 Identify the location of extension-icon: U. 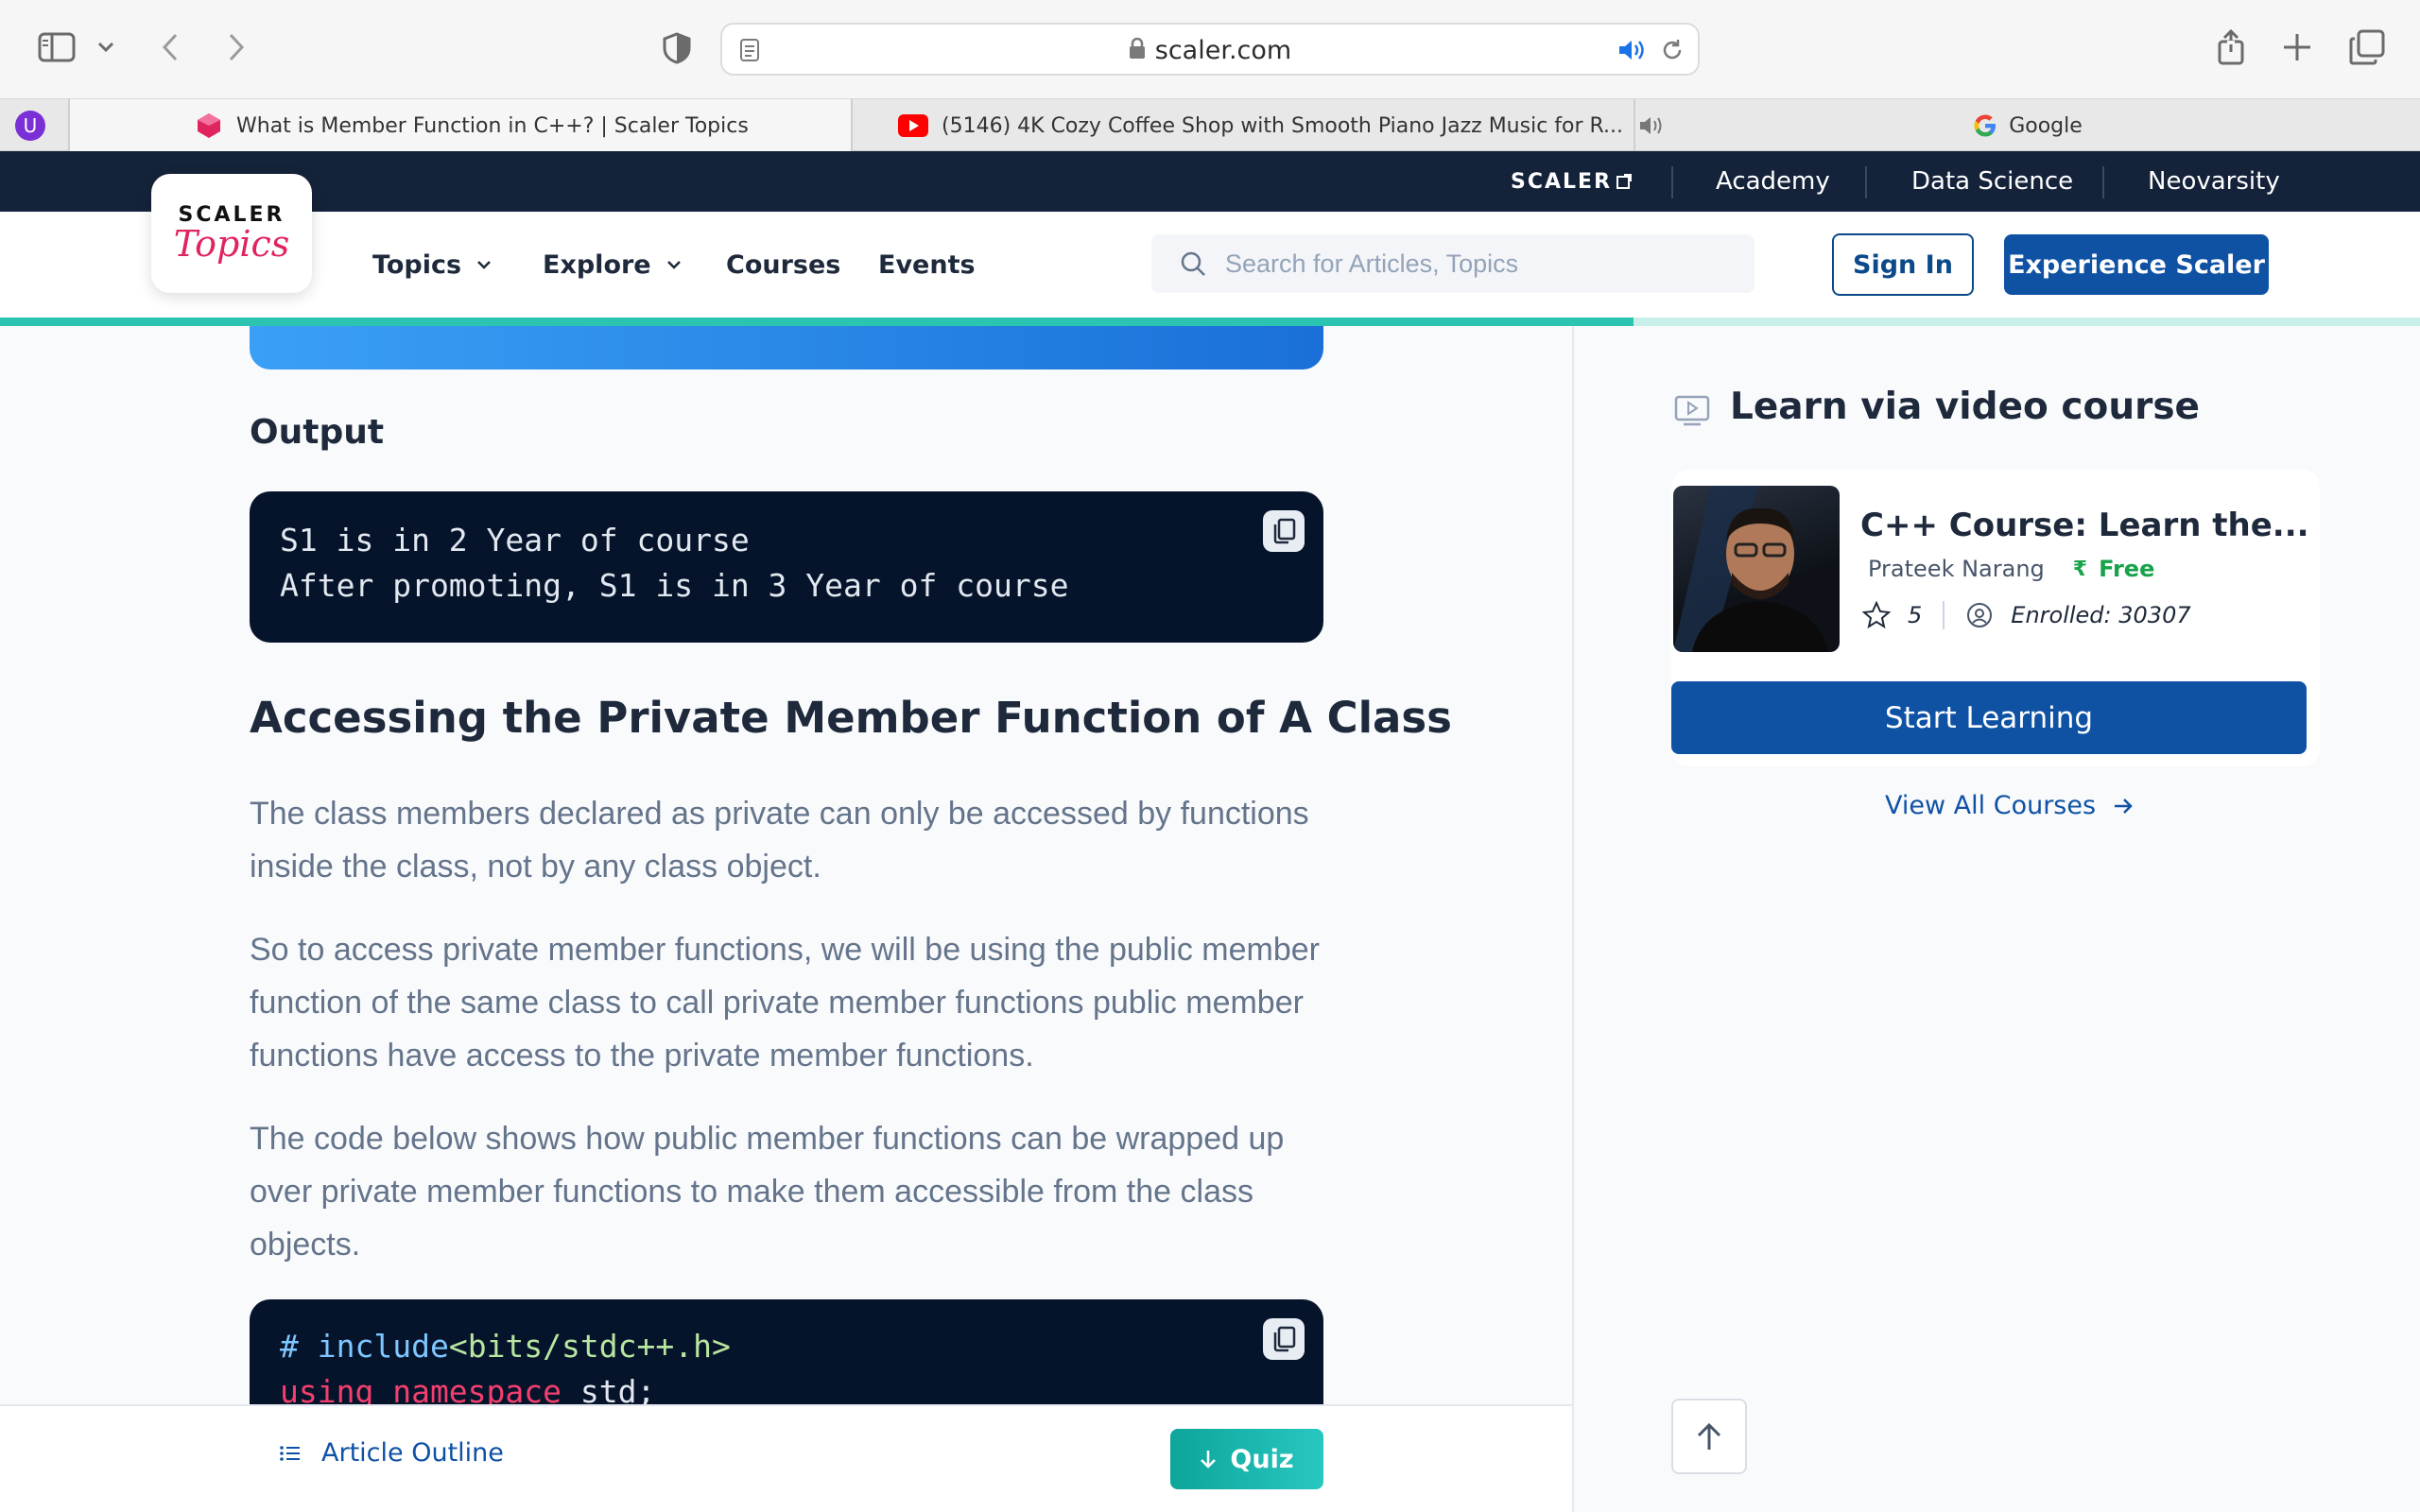
(30, 126).